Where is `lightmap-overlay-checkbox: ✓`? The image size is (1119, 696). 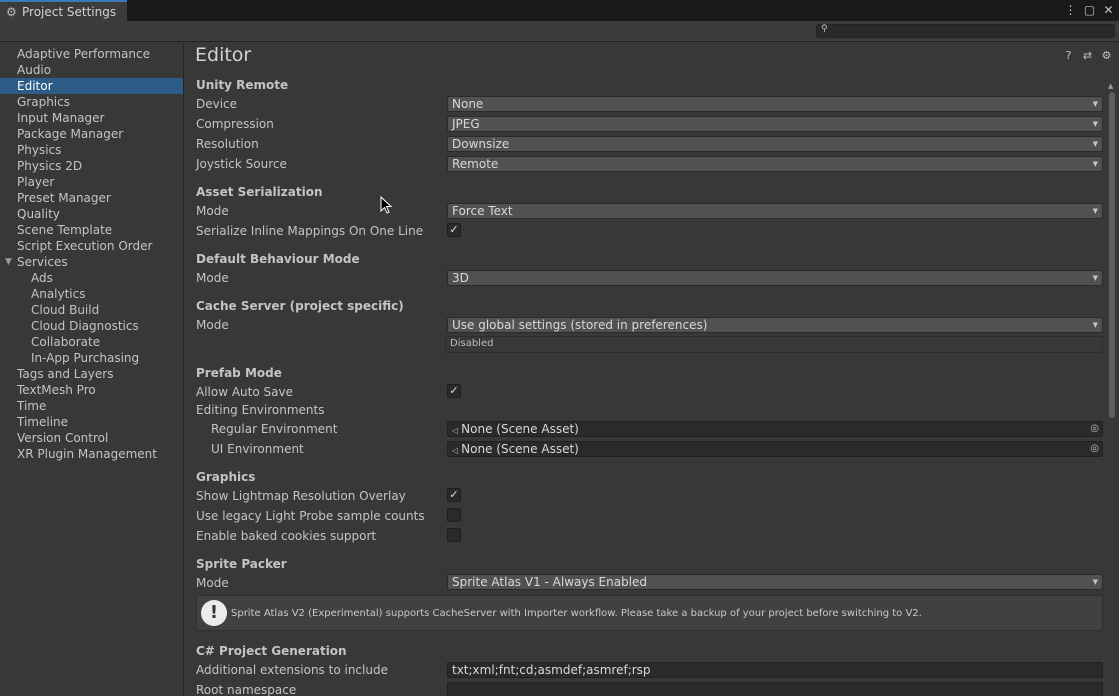 lightmap-overlay-checkbox: ✓ is located at coordinates (454, 495).